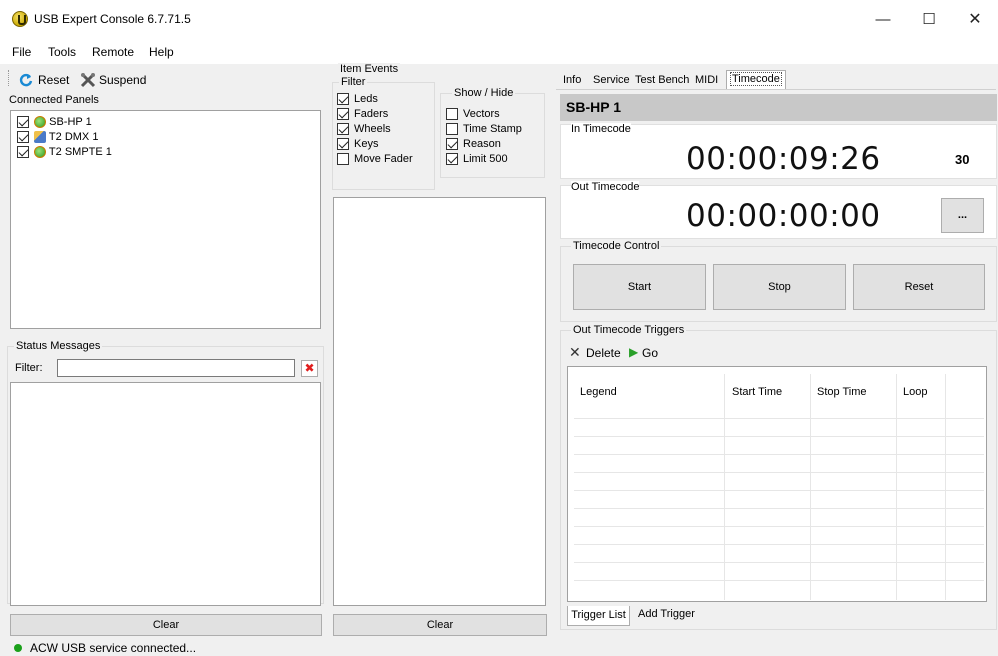 This screenshot has width=998, height=656. Describe the element at coordinates (54, 100) in the screenshot. I see `connected-panels-label: Connected Panels` at that location.